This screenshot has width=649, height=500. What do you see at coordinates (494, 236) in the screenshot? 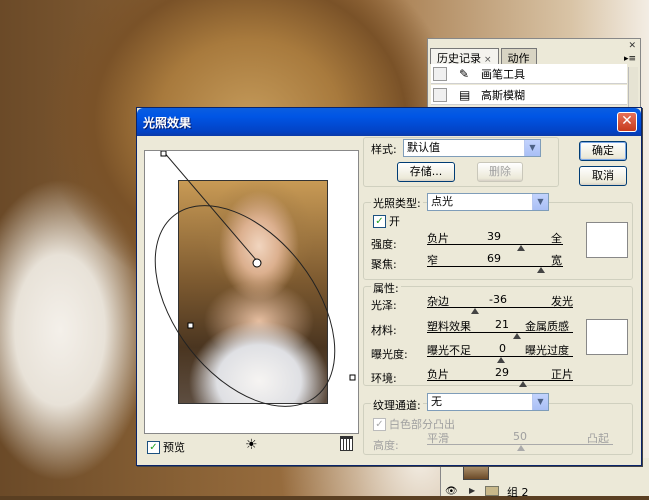
I see `intensity-value: 39` at bounding box center [494, 236].